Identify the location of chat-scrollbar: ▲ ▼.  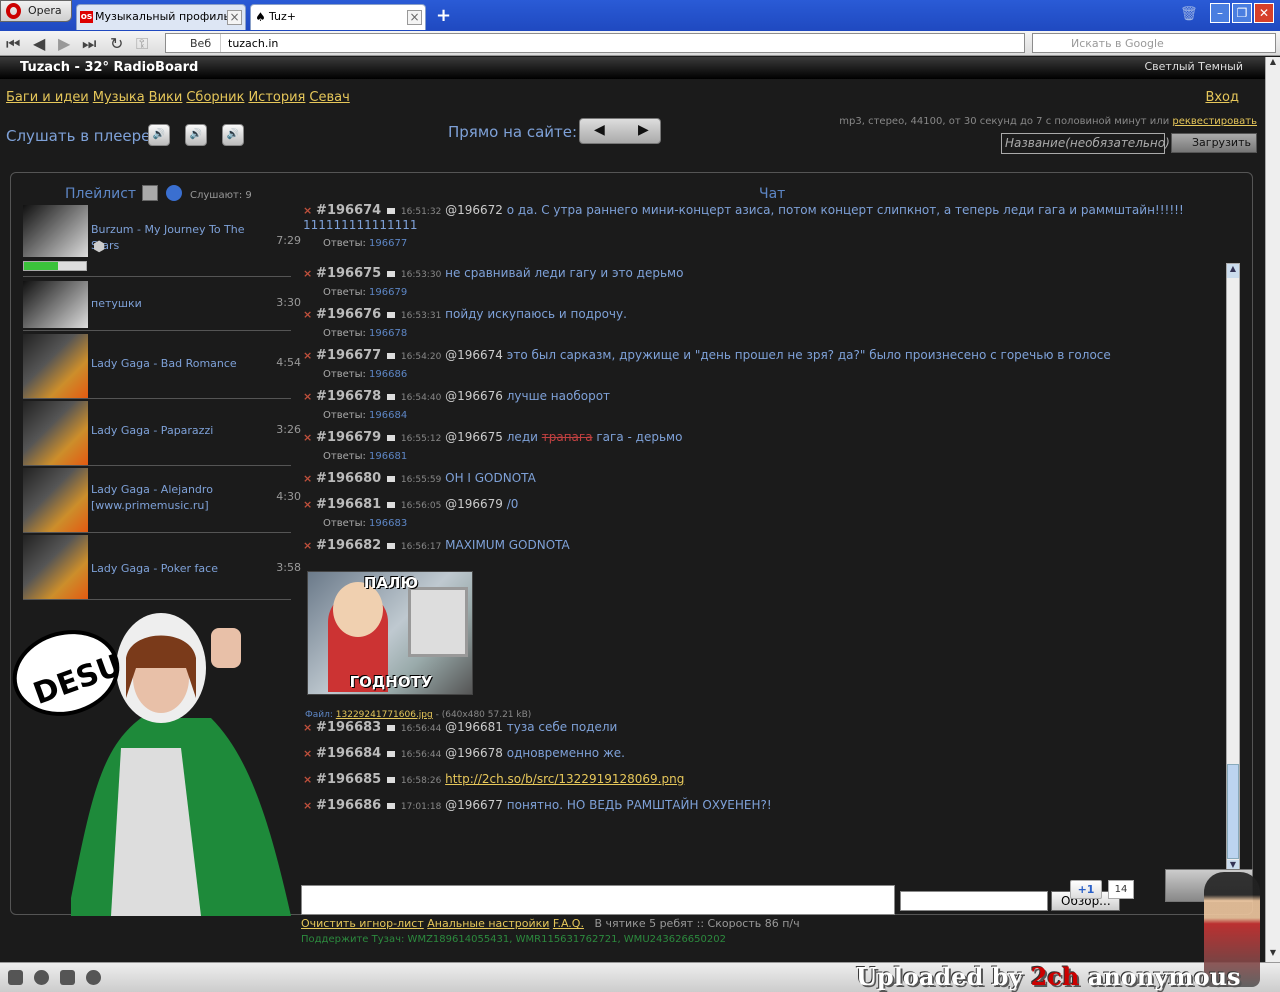
(1233, 569).